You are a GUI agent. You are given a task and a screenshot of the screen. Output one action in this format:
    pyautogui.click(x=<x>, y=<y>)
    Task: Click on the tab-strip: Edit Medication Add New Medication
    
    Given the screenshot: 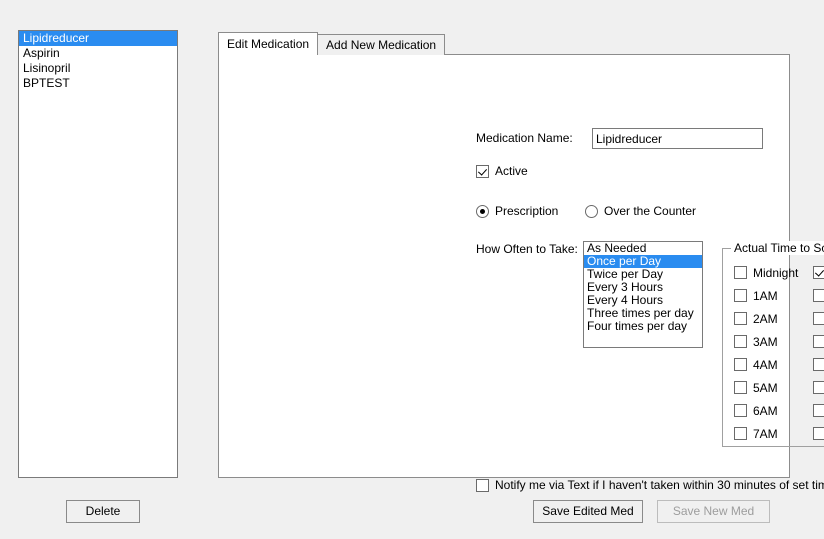 What is the action you would take?
    pyautogui.click(x=332, y=43)
    